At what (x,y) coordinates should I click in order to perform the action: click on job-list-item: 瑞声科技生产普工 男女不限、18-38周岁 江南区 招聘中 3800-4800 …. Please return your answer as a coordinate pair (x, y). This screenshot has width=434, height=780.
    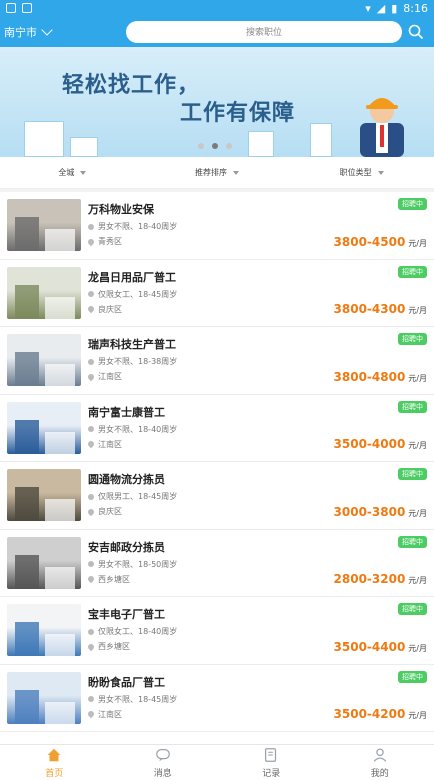
    Looking at the image, I should click on (217, 361).